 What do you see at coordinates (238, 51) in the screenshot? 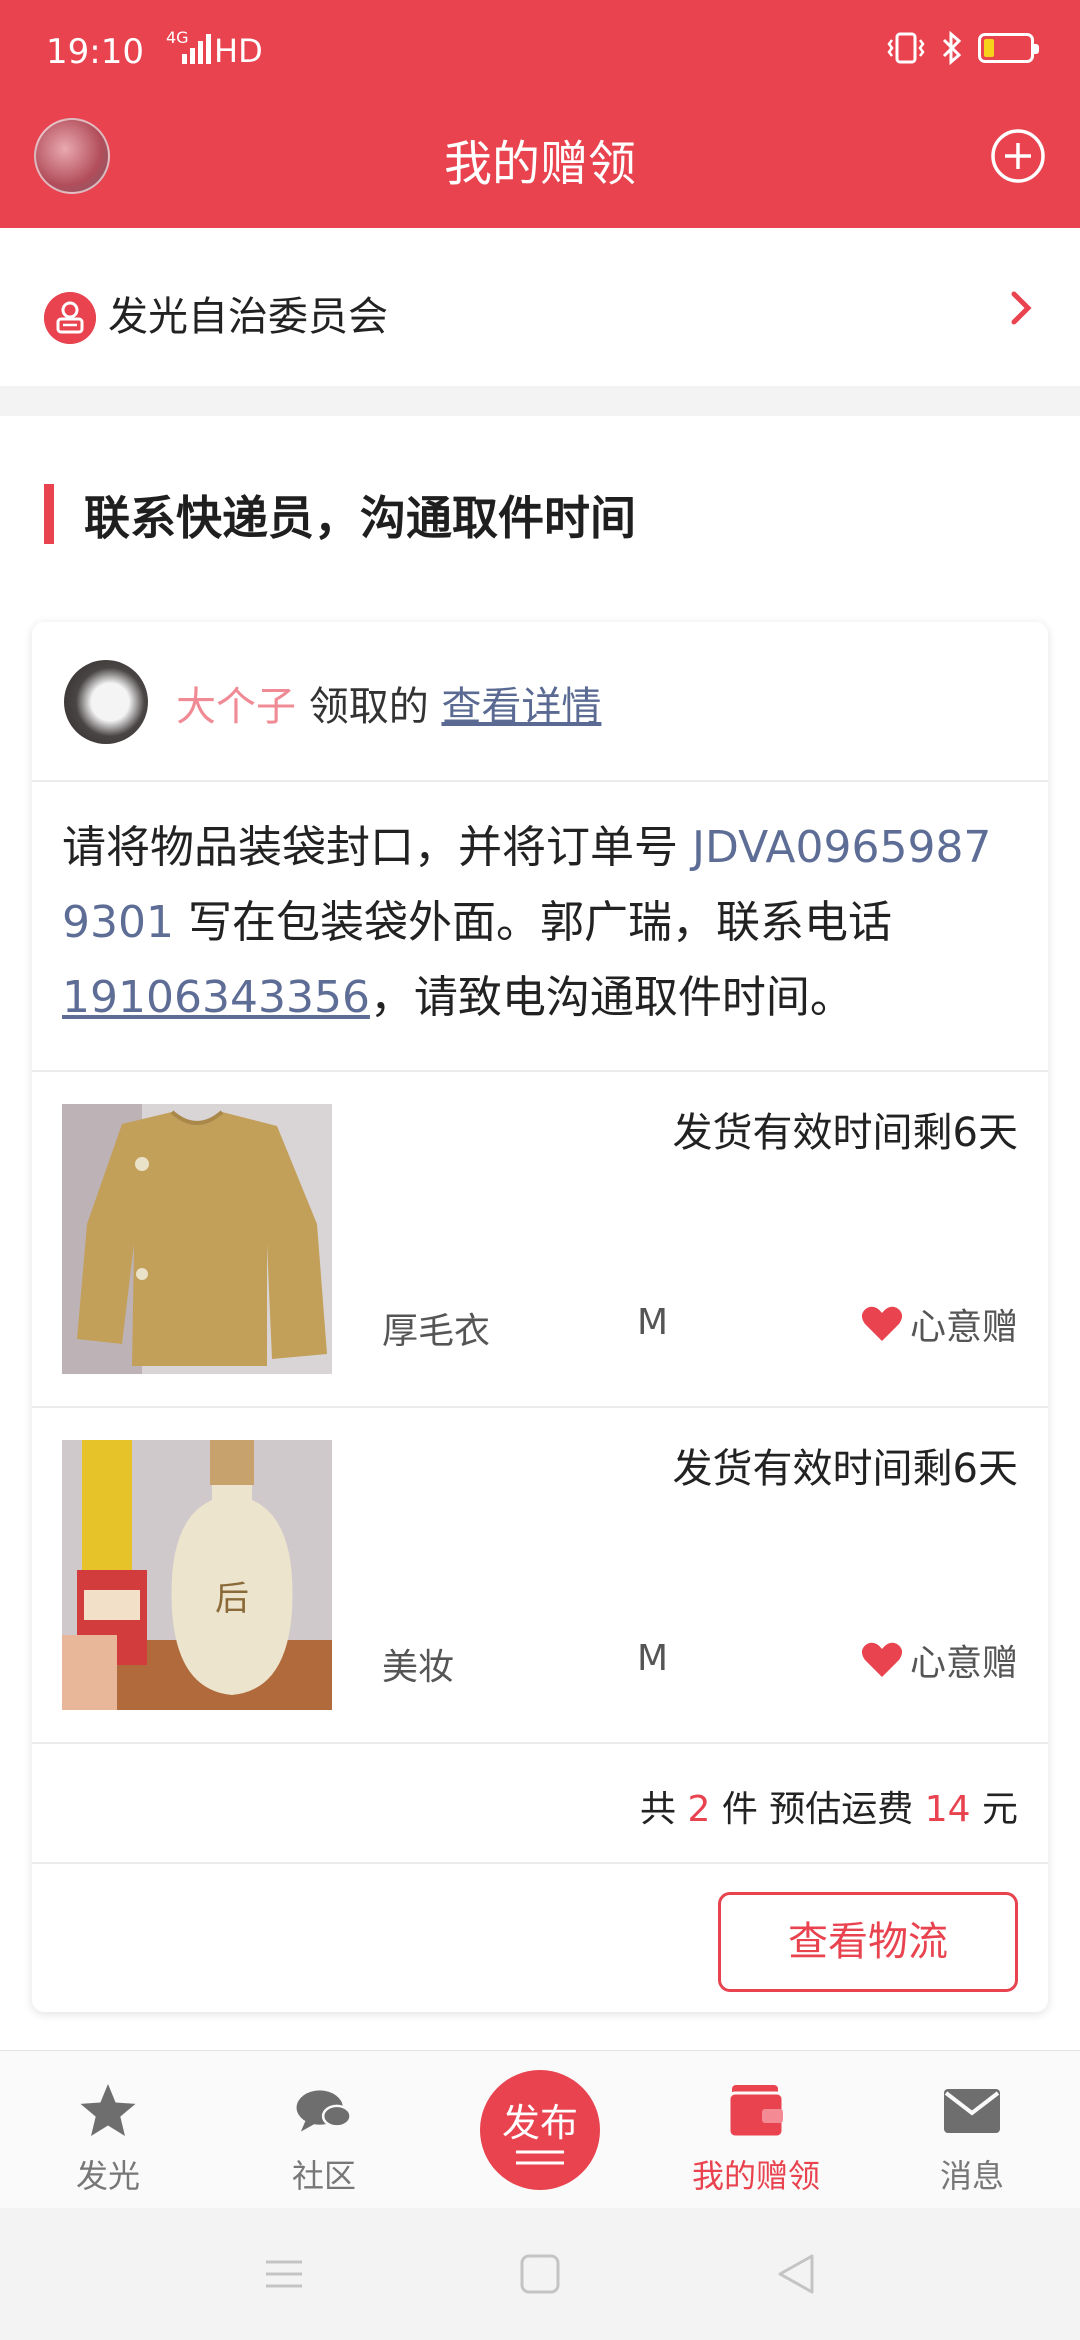
I see `hd-indicator: HD` at bounding box center [238, 51].